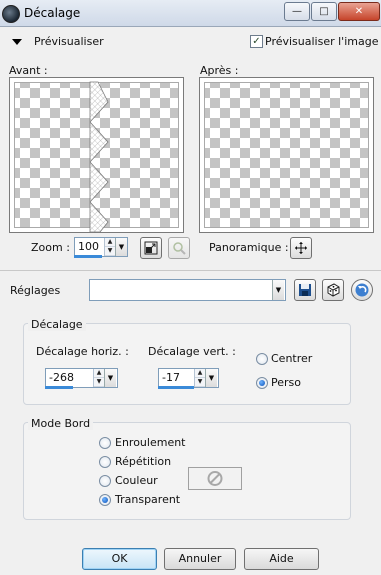 The width and height of the screenshot is (381, 575). I want to click on floppy-disk-icon, so click(305, 290).